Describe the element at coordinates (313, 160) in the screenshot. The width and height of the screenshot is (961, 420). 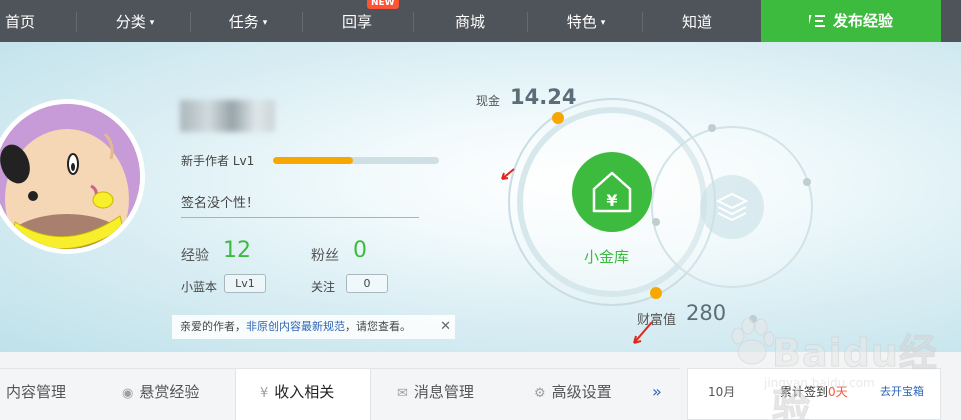
I see `level-progress-fill` at that location.